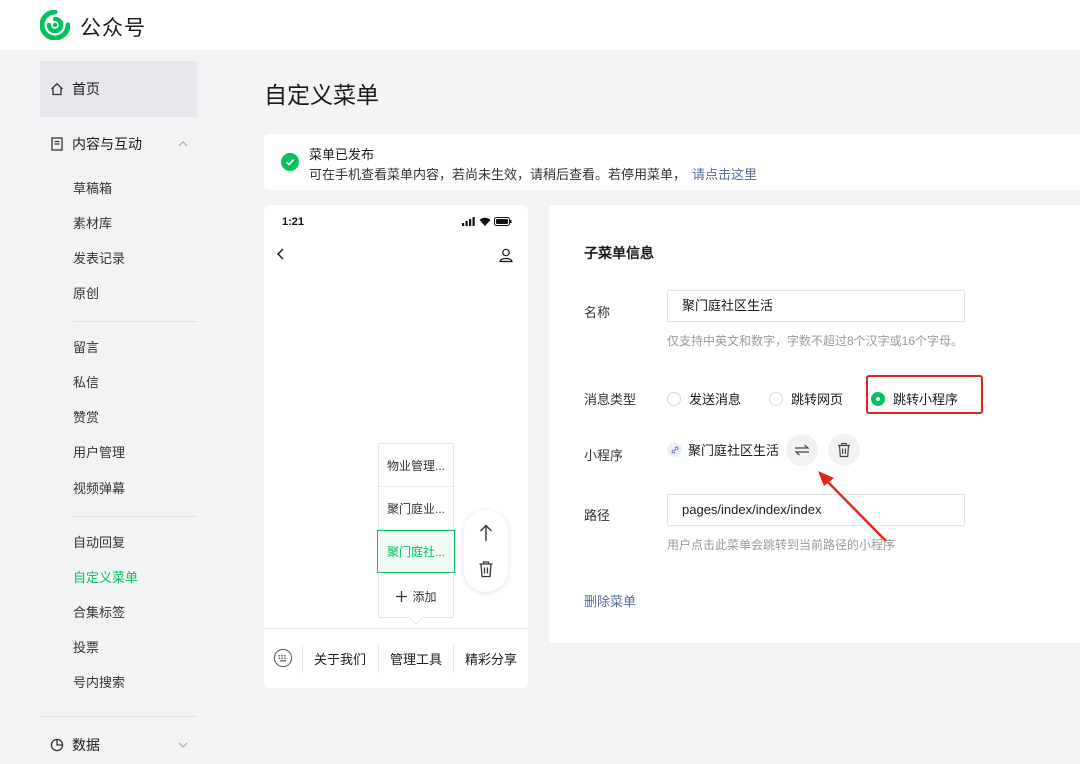  I want to click on sidebar-item-publish-records: 发表记录, so click(99, 259).